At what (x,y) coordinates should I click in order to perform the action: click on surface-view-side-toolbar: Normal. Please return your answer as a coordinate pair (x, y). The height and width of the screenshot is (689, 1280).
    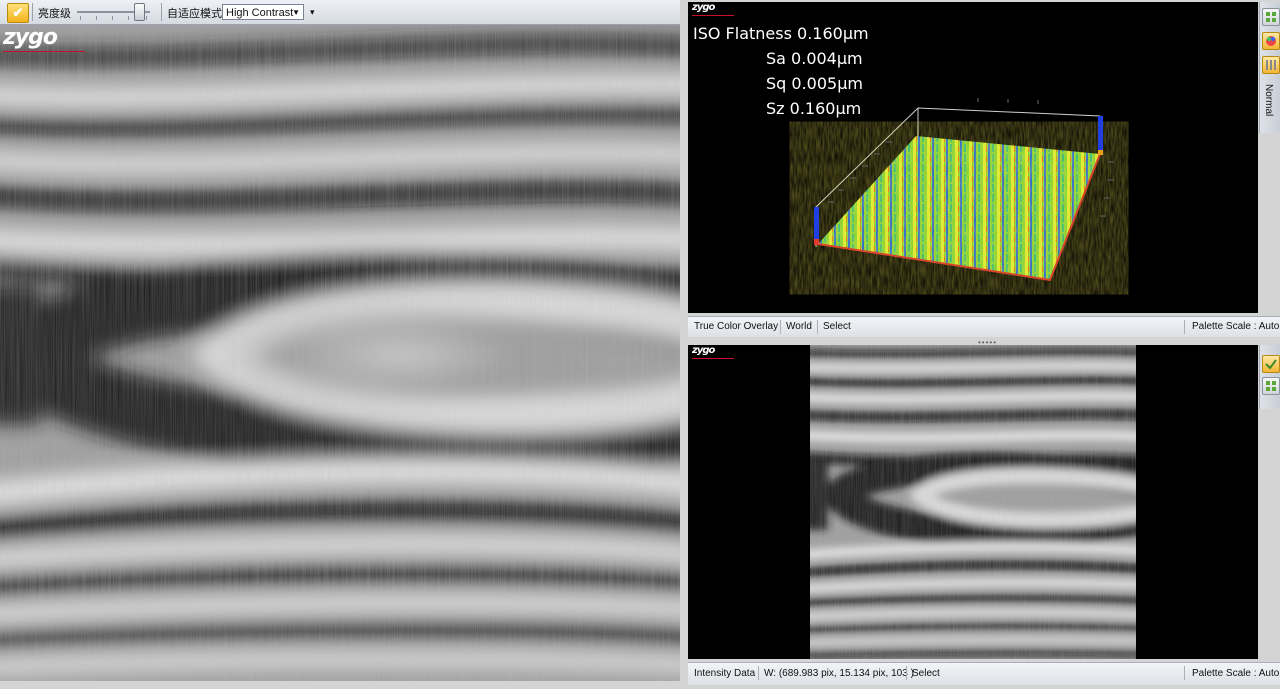
    Looking at the image, I should click on (1269, 67).